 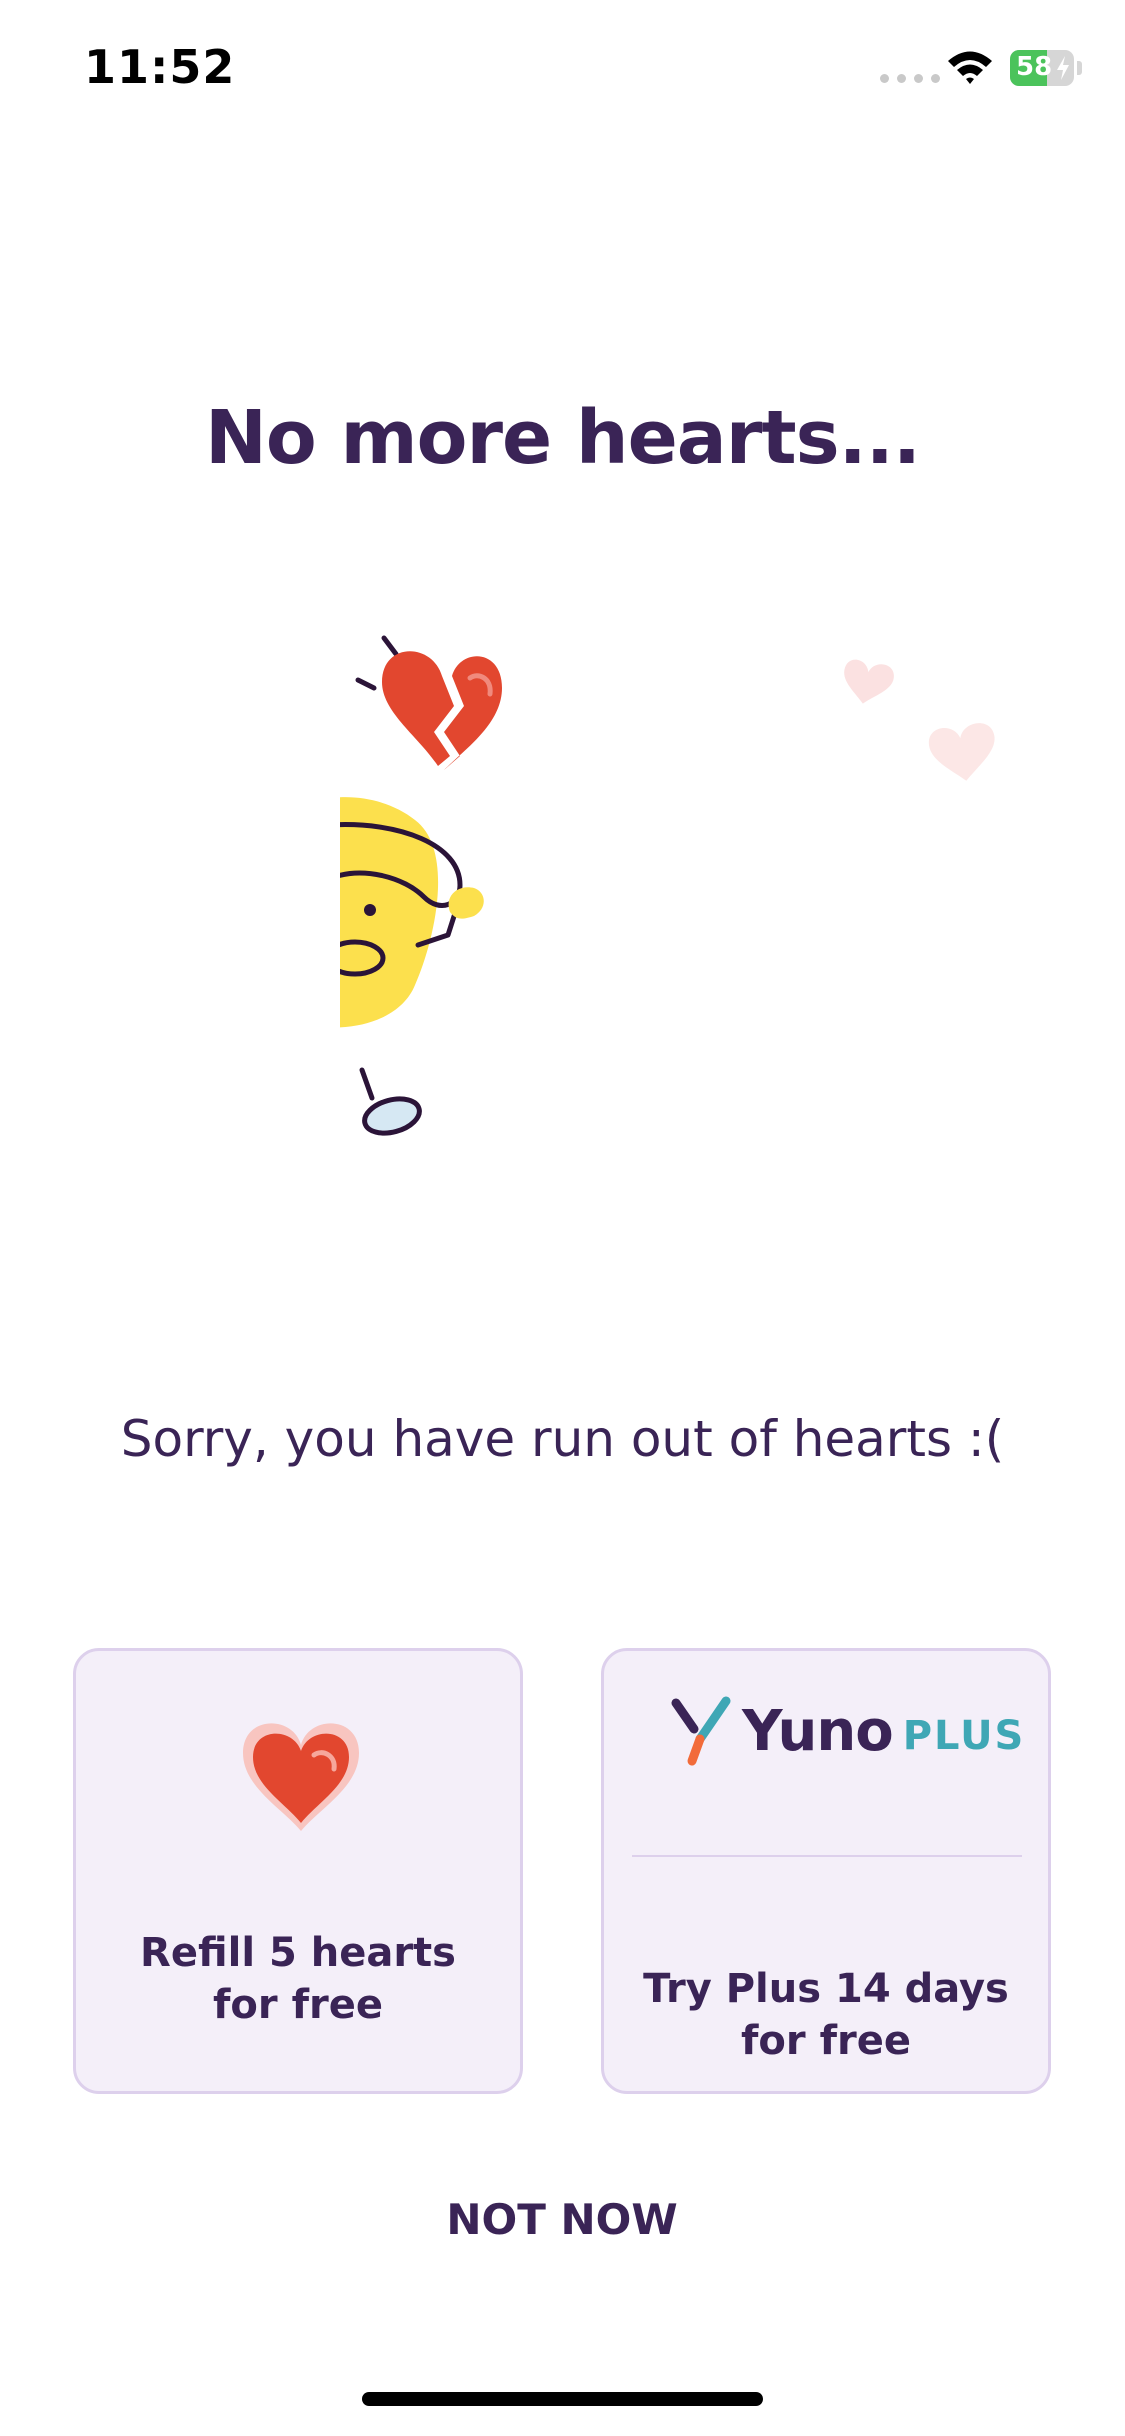 What do you see at coordinates (827, 1856) in the screenshot?
I see `card-divider` at bounding box center [827, 1856].